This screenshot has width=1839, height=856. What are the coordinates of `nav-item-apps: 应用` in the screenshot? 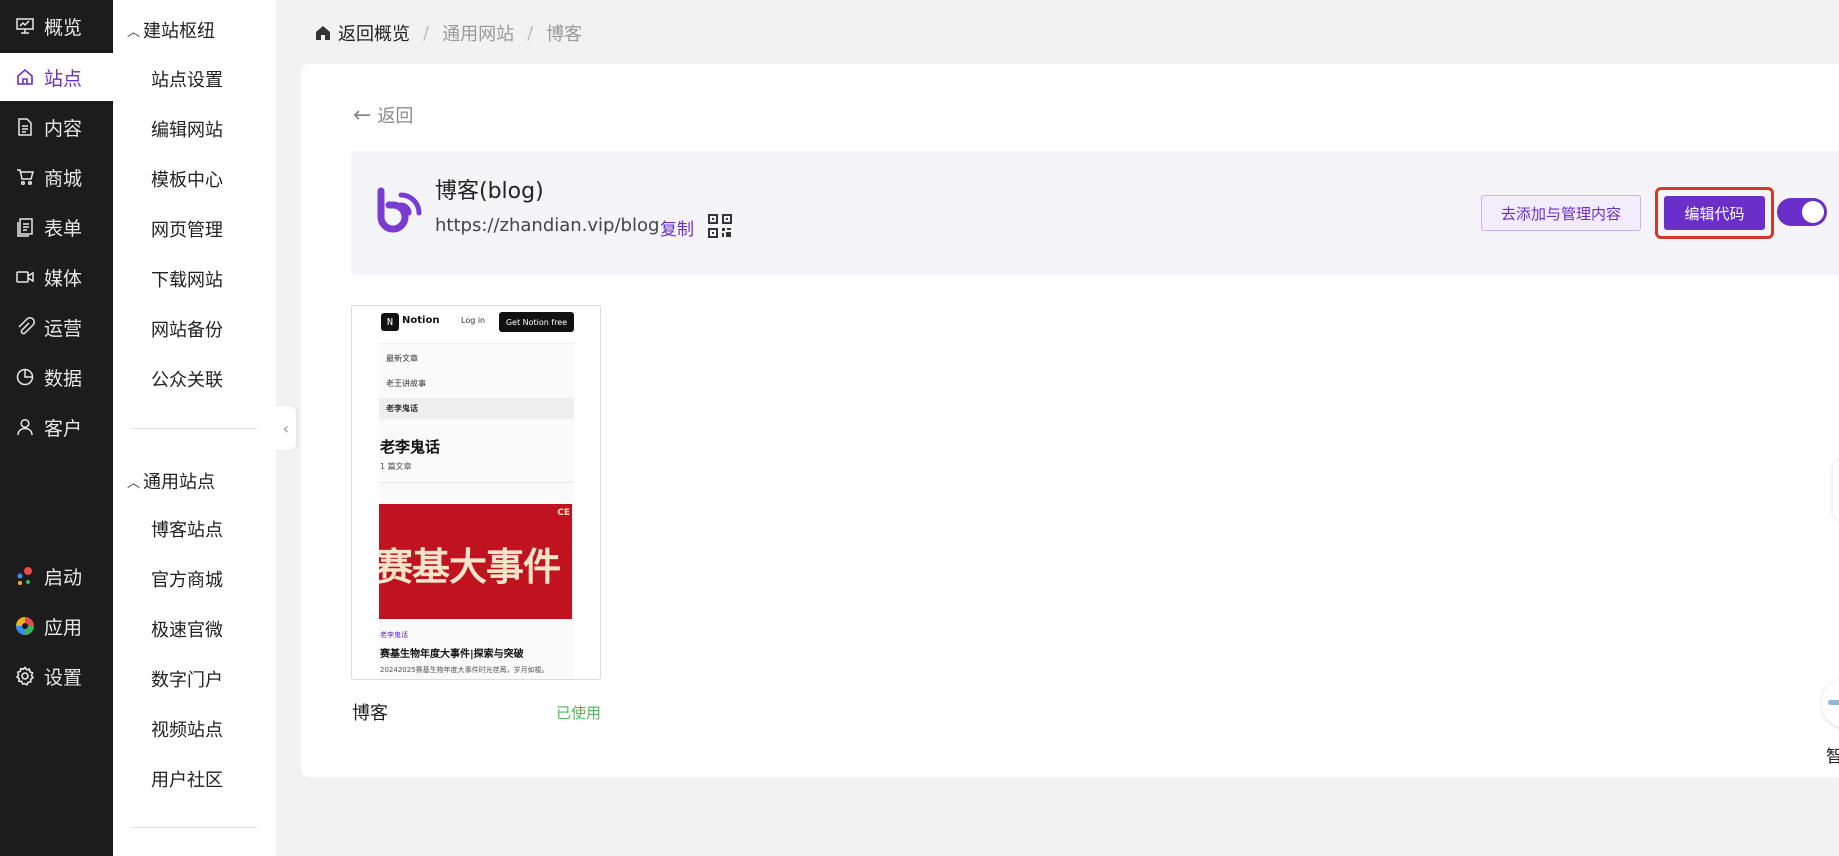 It's located at (56, 626).